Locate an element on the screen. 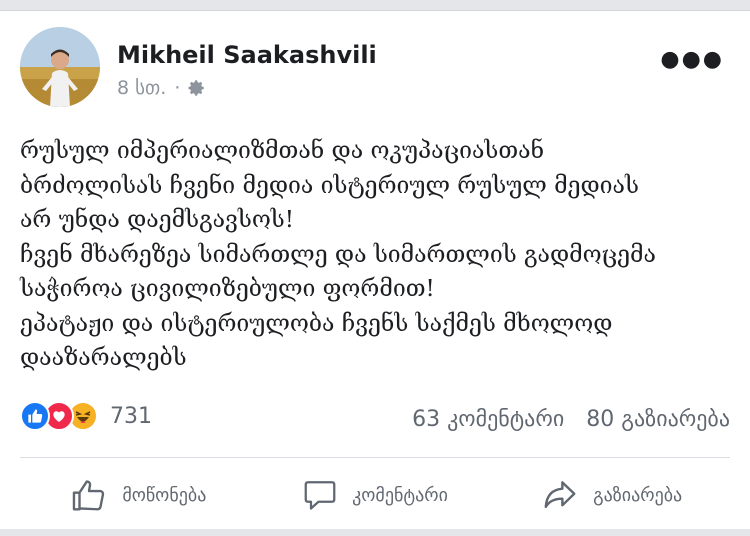 The width and height of the screenshot is (750, 536). post-text-line: საჭიროა ცივილიზებული ფორმით! is located at coordinates (227, 289).